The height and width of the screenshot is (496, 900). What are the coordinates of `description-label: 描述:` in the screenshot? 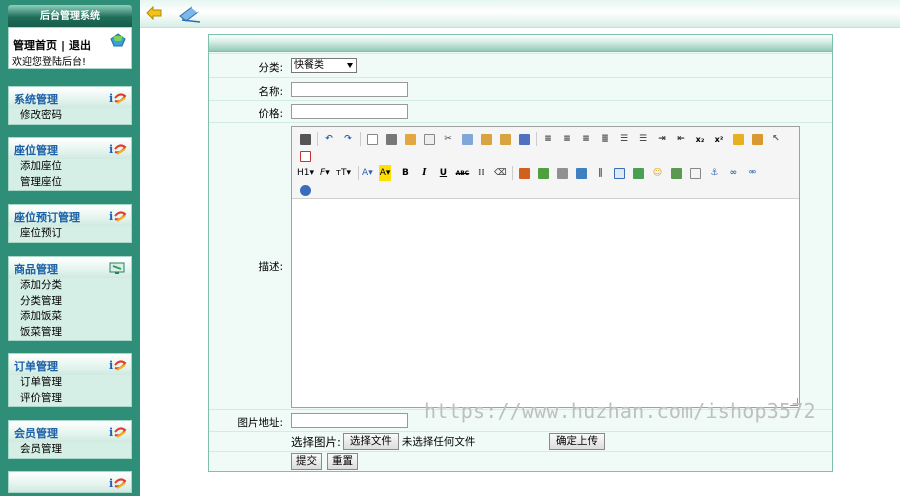 It's located at (270, 267).